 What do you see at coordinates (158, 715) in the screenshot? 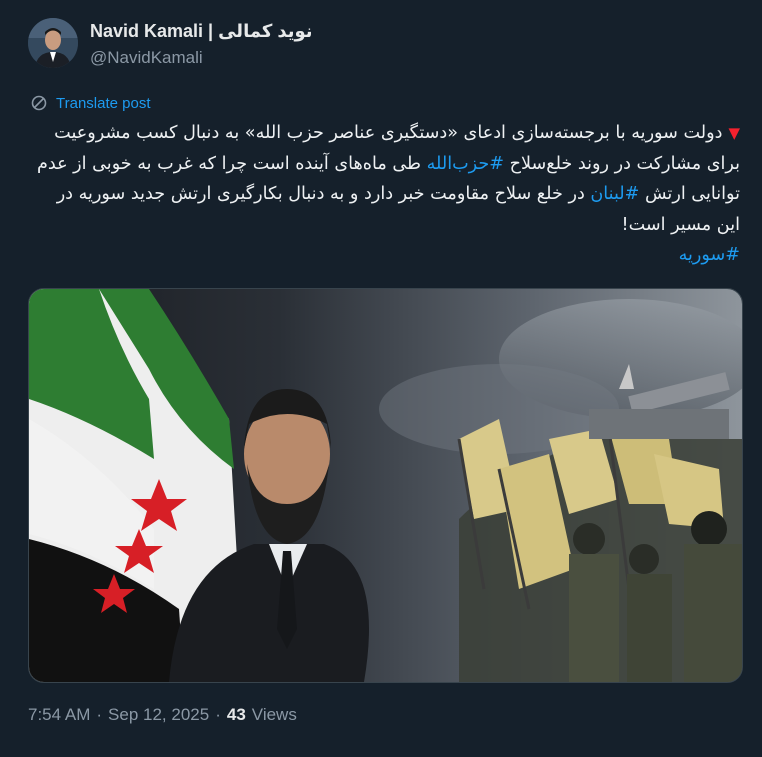
I see `tweet-date: Sep 12, 2025` at bounding box center [158, 715].